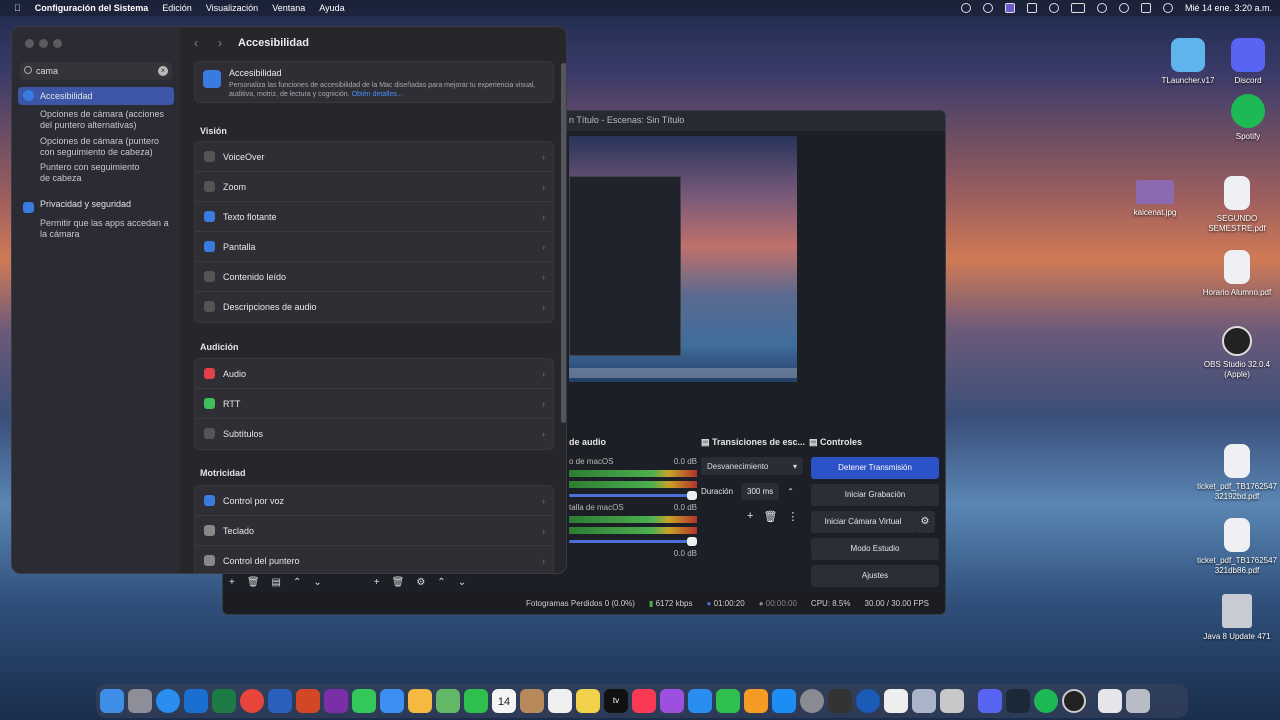 This screenshot has height=720, width=1280. What do you see at coordinates (140, 701) in the screenshot?
I see `launchpad-icon` at bounding box center [140, 701].